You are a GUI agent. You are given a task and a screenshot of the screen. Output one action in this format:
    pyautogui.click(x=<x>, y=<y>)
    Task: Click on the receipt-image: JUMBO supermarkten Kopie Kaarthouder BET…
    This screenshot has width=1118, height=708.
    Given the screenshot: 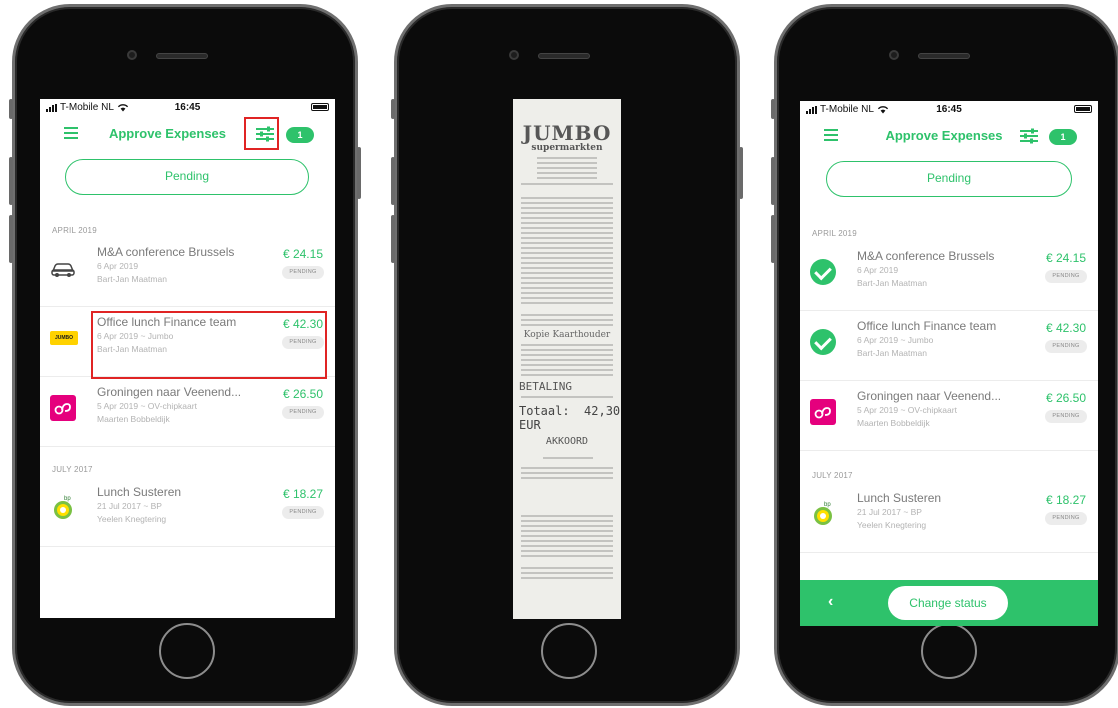 What is the action you would take?
    pyautogui.click(x=567, y=359)
    